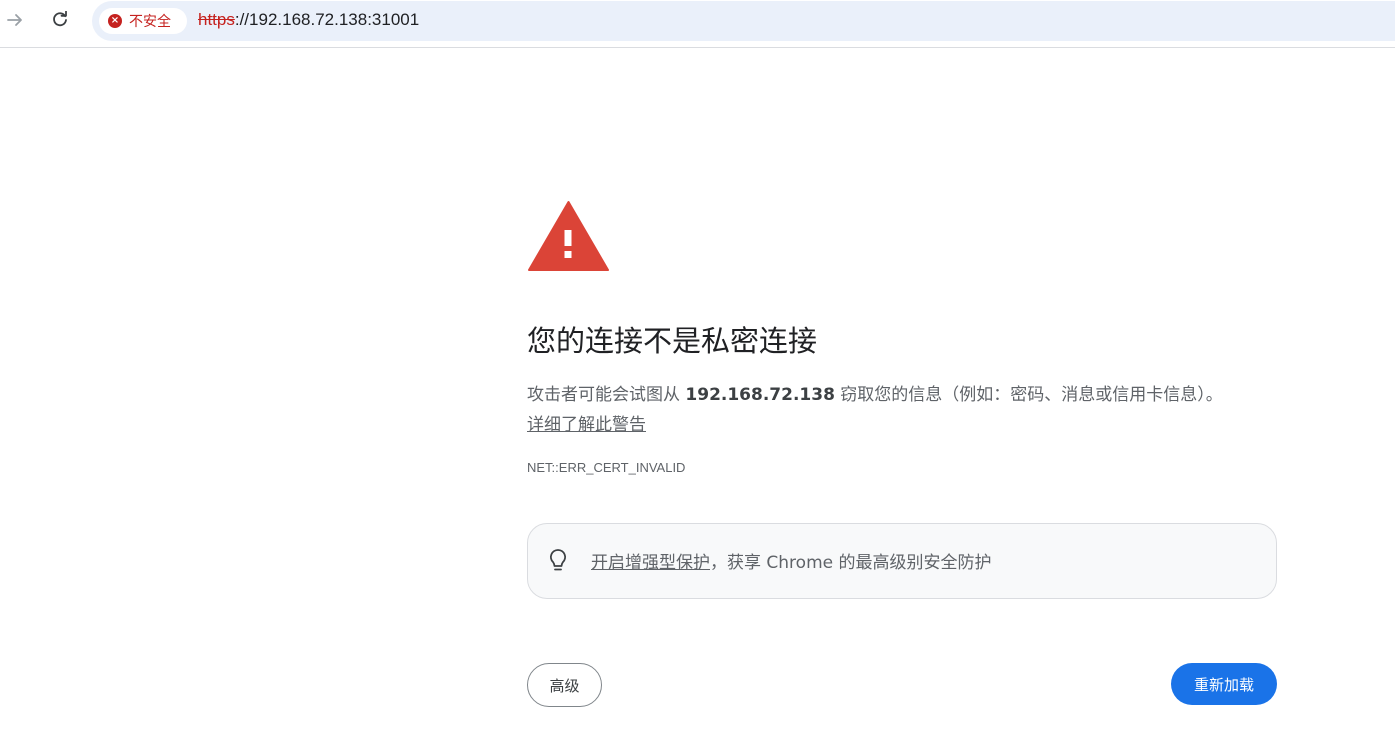 This screenshot has width=1395, height=741. Describe the element at coordinates (1028, 395) in the screenshot. I see `description-suffix: 窃取您的信息（例如：密码、消息或信用卡信息）。` at that location.